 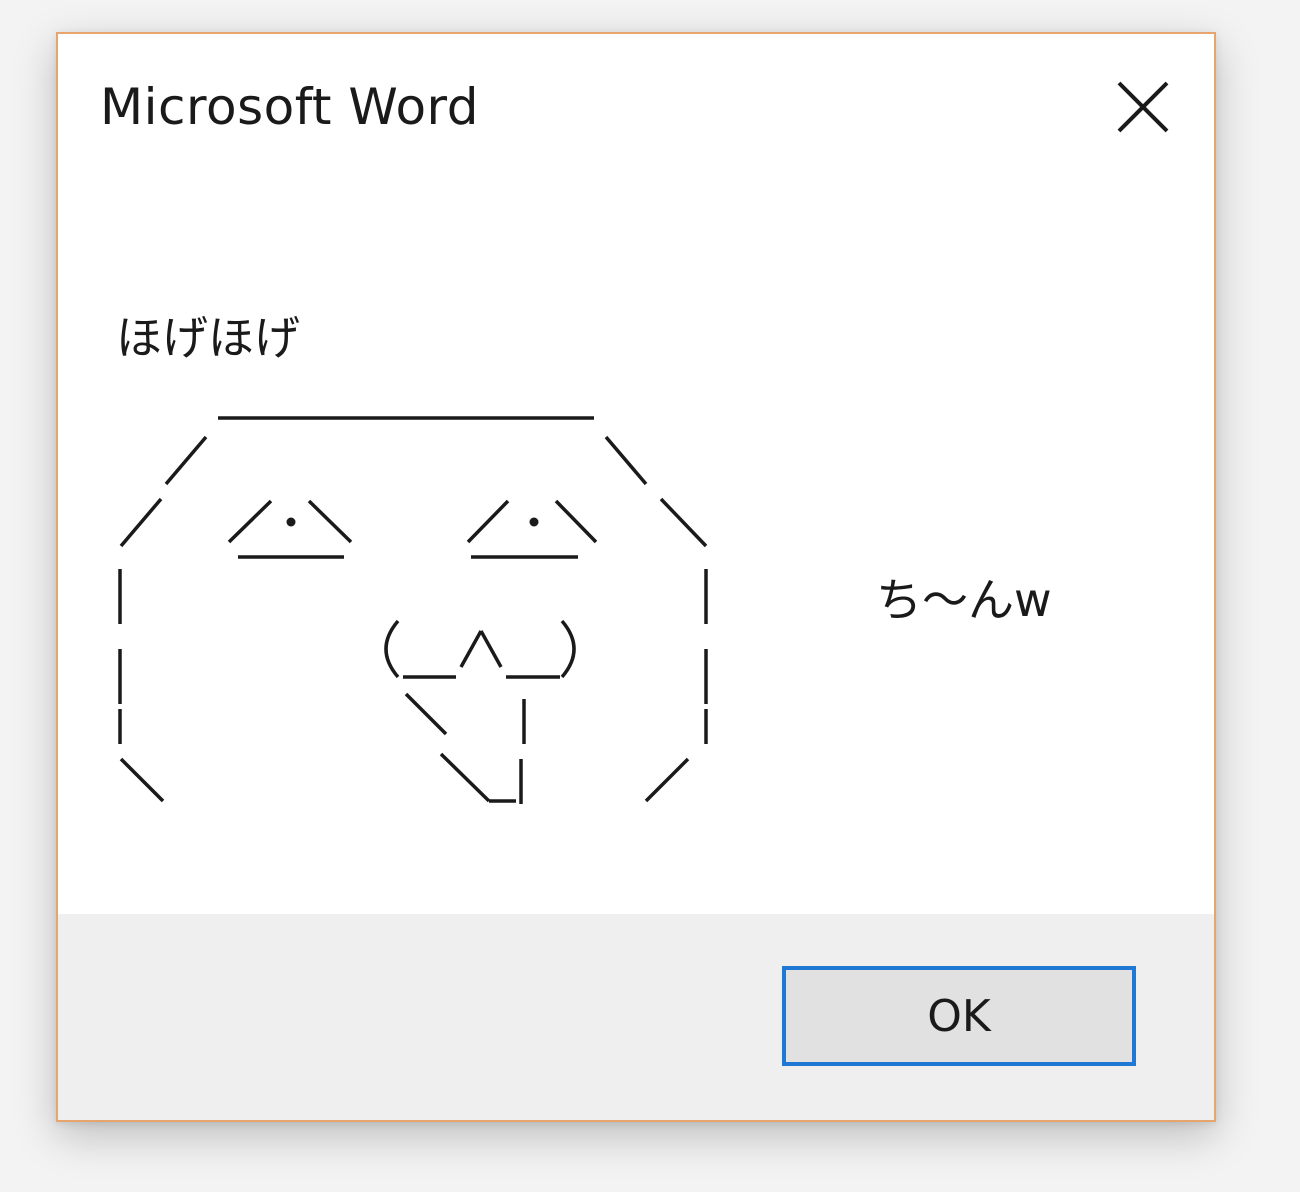 I want to click on dialog-title: Microsoft Word, so click(x=289, y=107).